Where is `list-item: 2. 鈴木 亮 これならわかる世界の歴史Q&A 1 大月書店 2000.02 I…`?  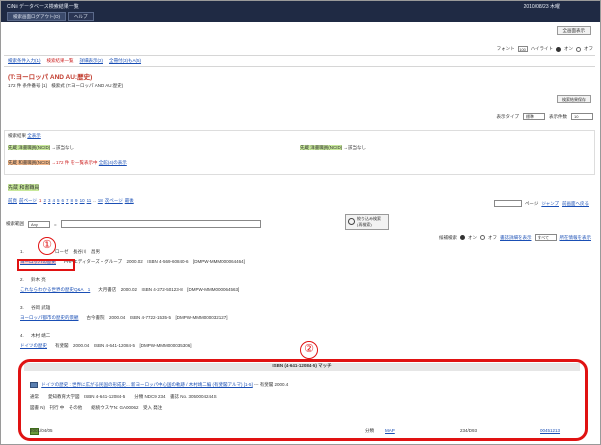 list-item: 2. 鈴木 亮 これならわかる世界の歴史Q&A 1 大月書店 2000.02 I… is located at coordinates (129, 285).